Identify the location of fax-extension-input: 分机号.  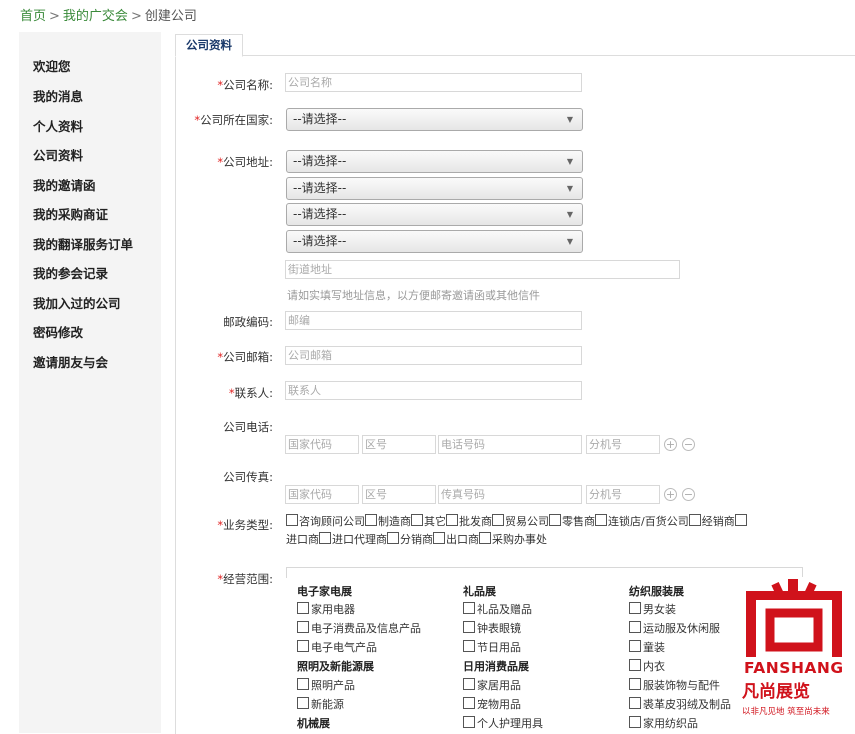
(623, 494).